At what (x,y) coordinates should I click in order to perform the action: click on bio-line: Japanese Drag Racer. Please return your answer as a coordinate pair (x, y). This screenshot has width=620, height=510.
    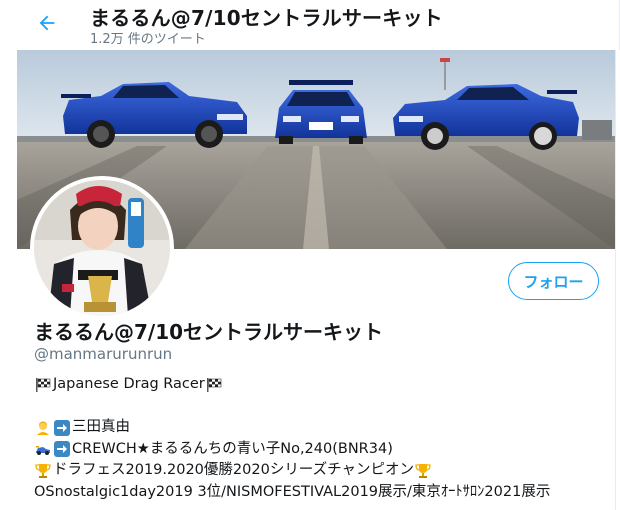
    Looking at the image, I should click on (292, 385).